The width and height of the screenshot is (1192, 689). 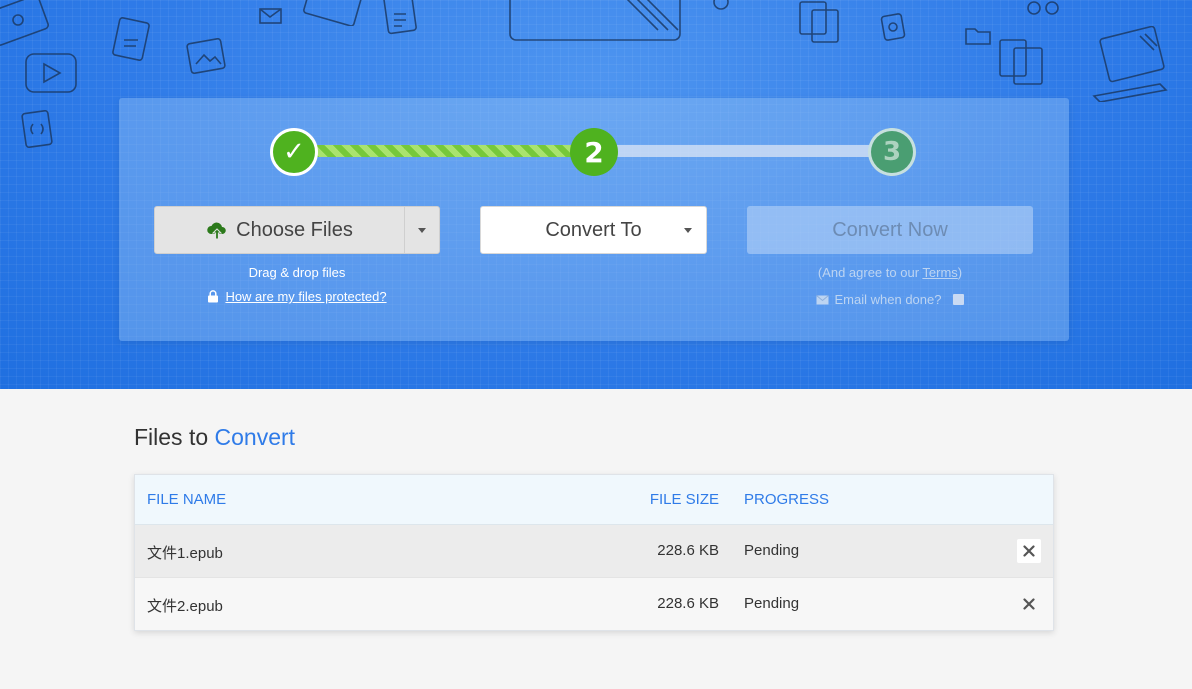 I want to click on file-protection-link: How are my files protected?, so click(x=305, y=296).